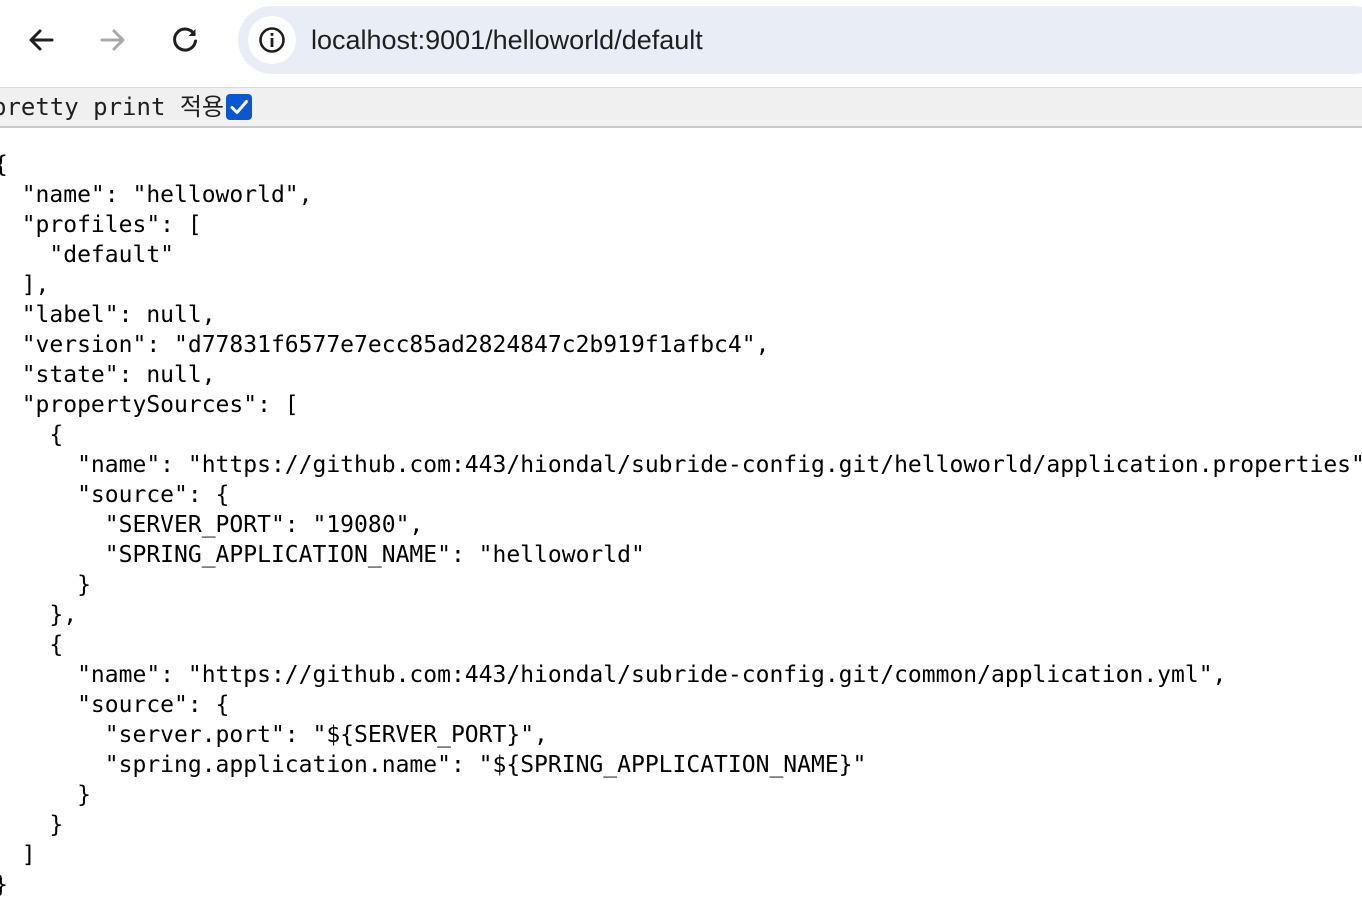 This screenshot has height=915, width=1362. I want to click on site-info-button, so click(272, 40).